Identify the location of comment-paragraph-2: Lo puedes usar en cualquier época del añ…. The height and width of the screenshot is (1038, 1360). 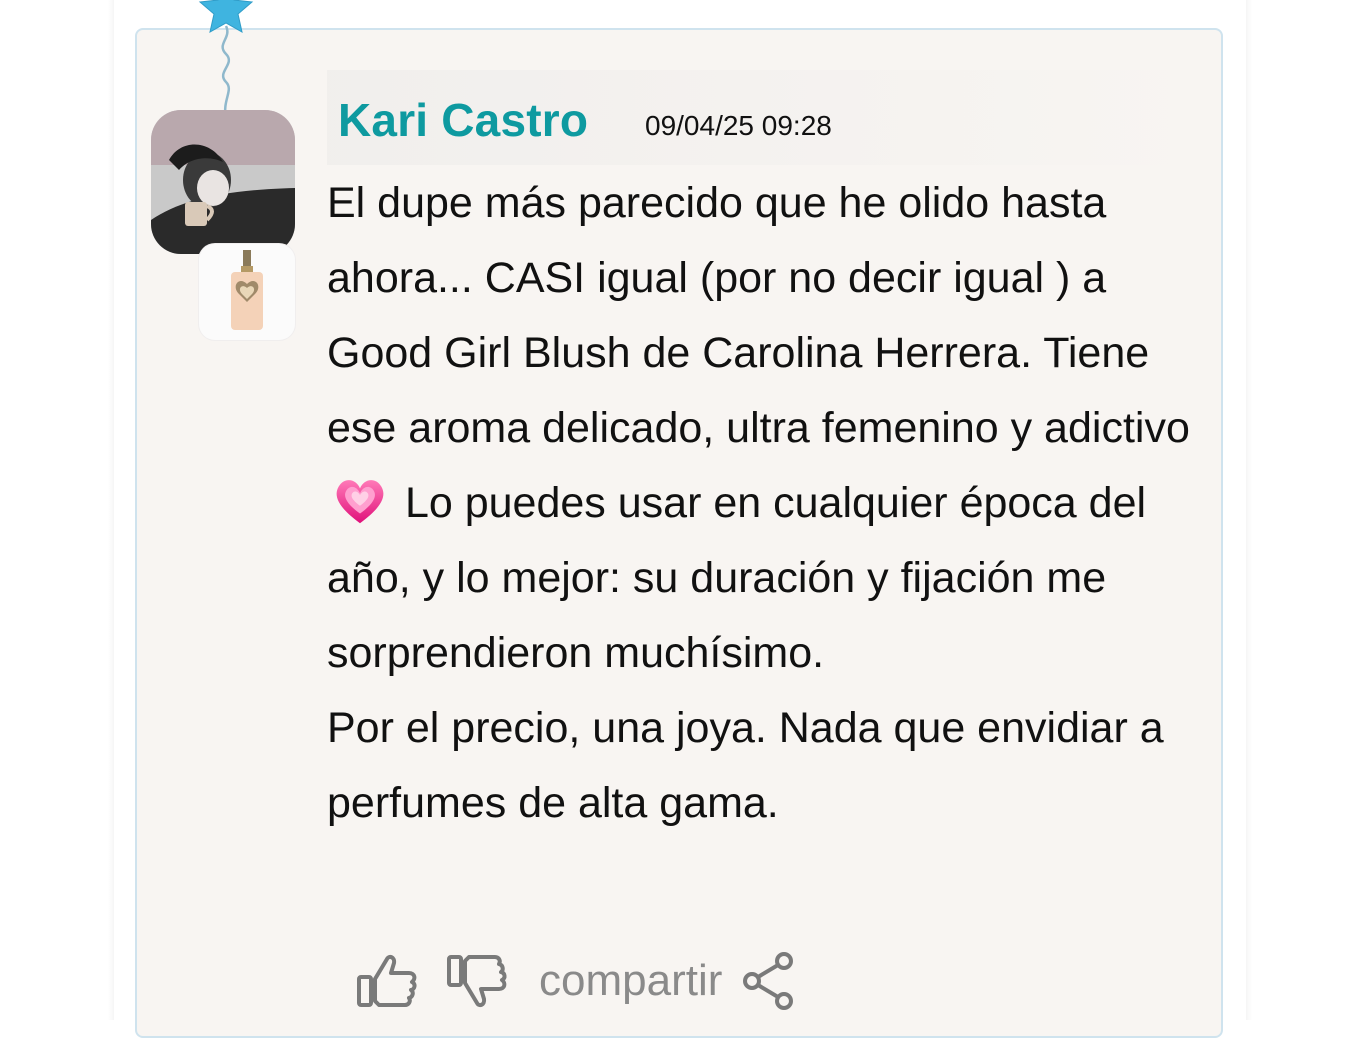
(737, 578).